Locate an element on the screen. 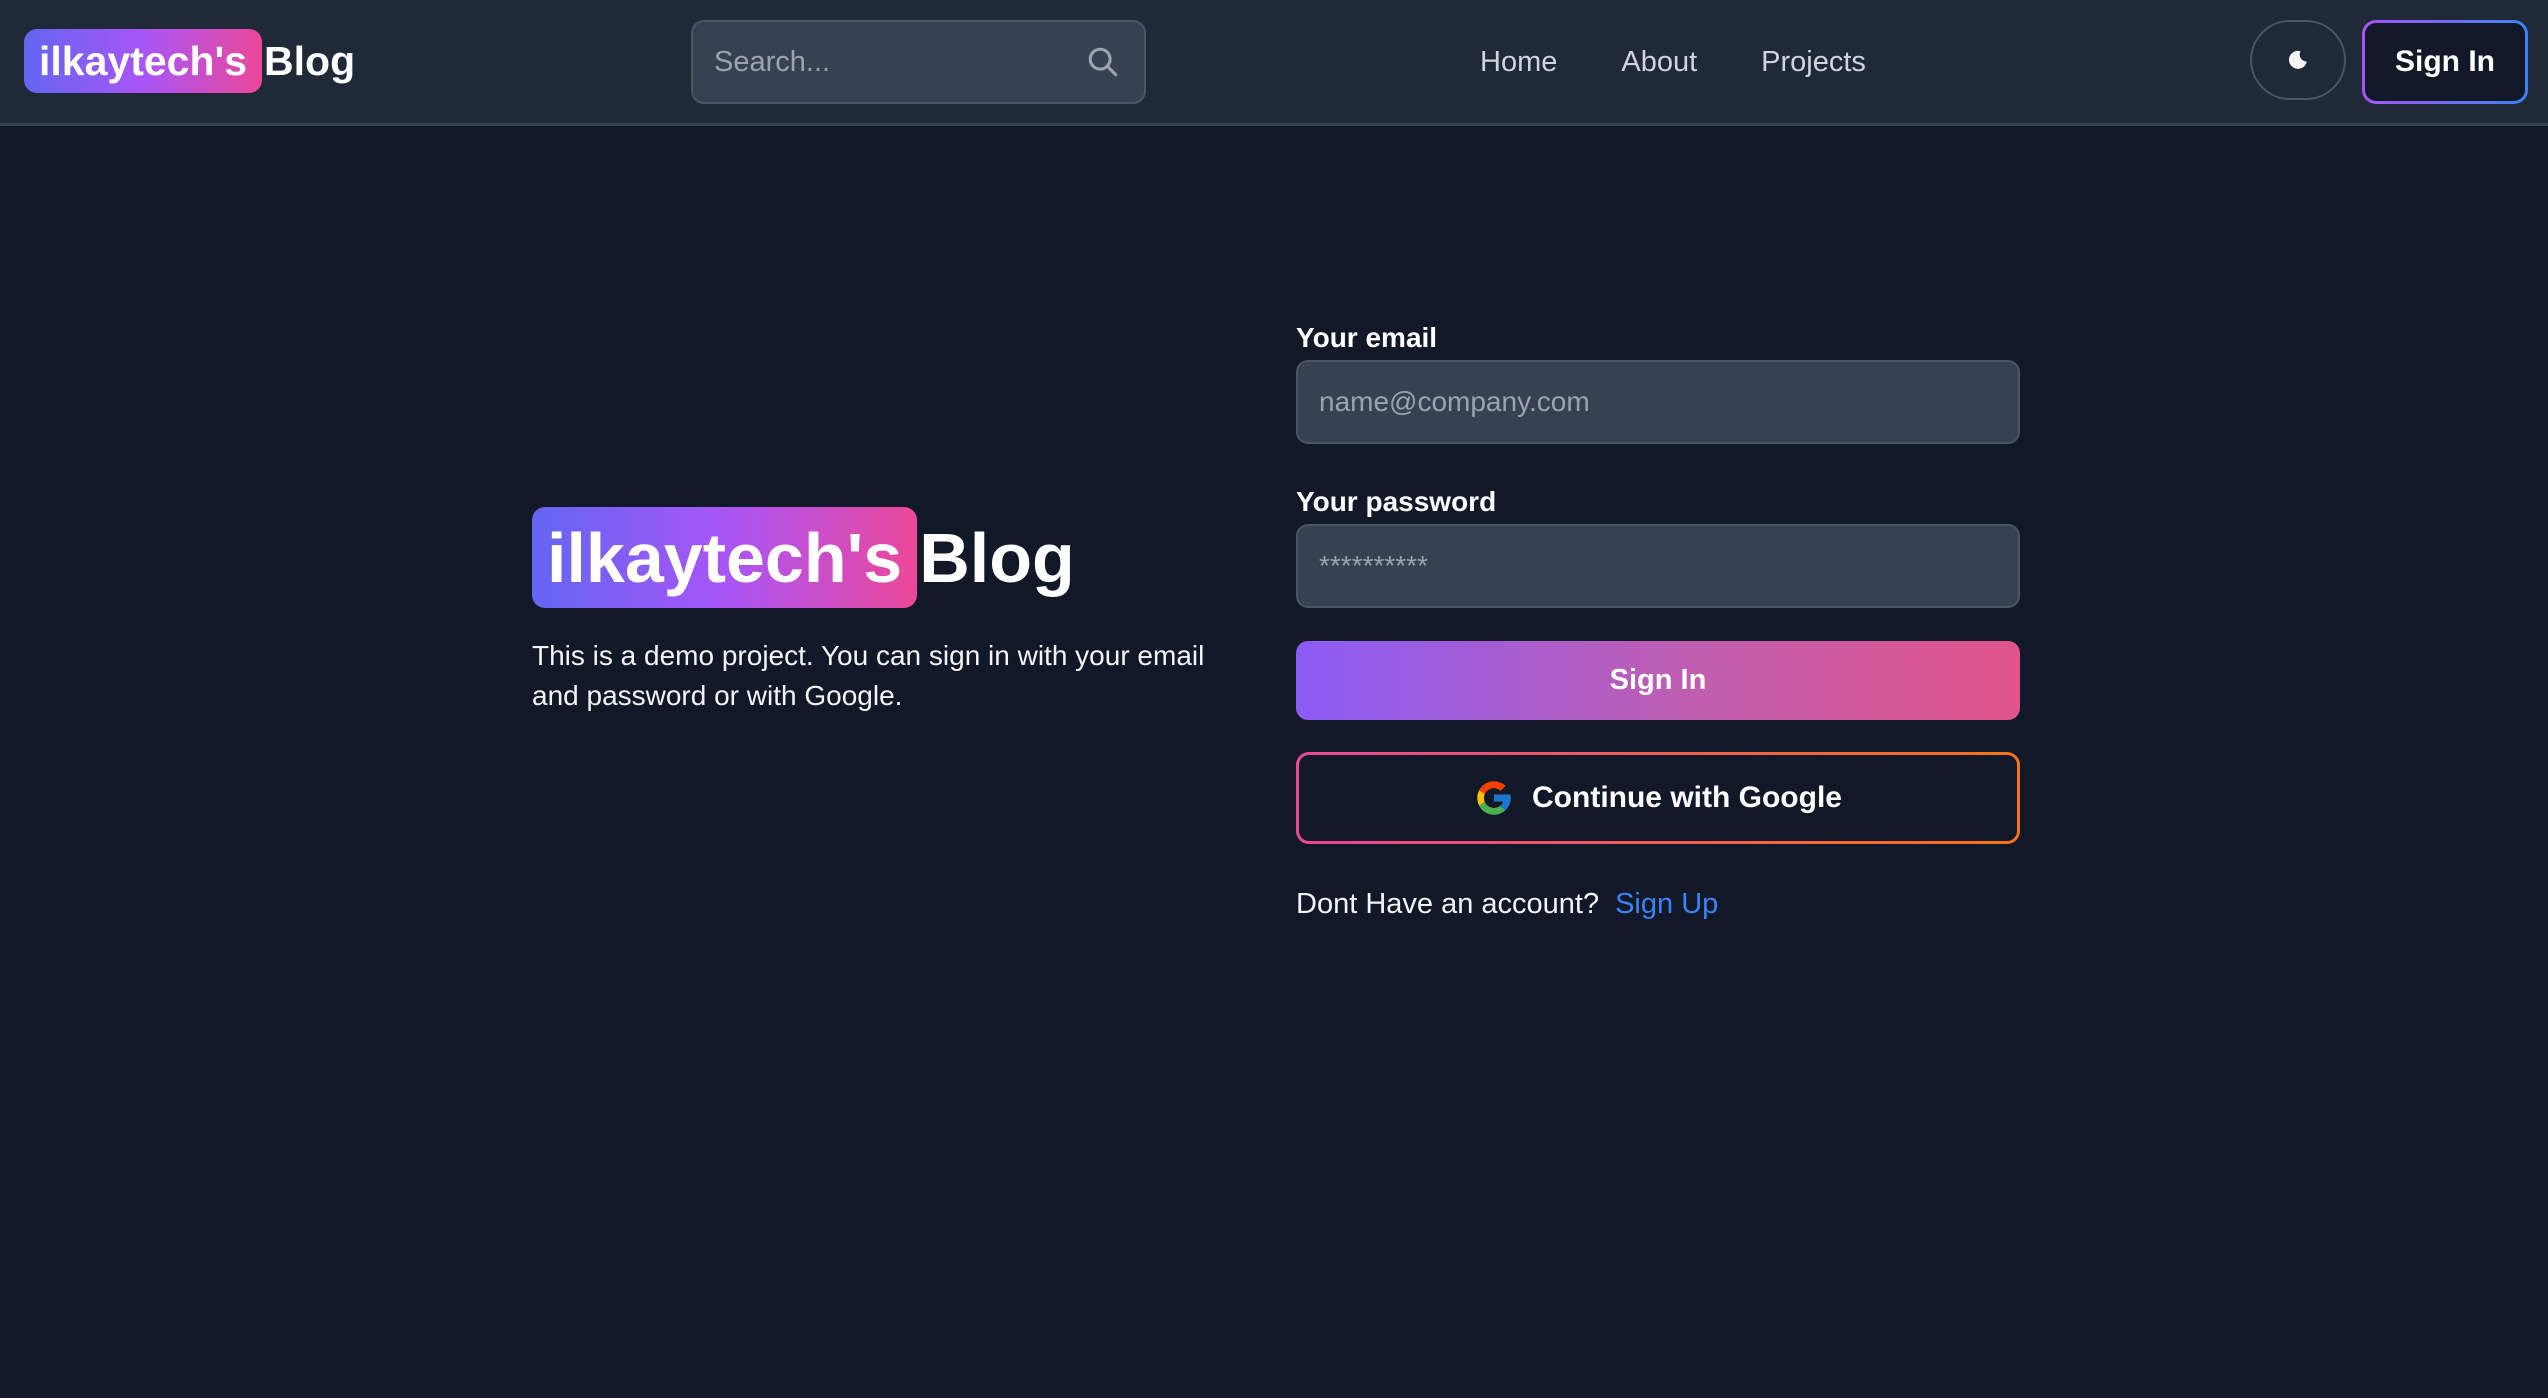  email-field-wrapper is located at coordinates (1658, 402).